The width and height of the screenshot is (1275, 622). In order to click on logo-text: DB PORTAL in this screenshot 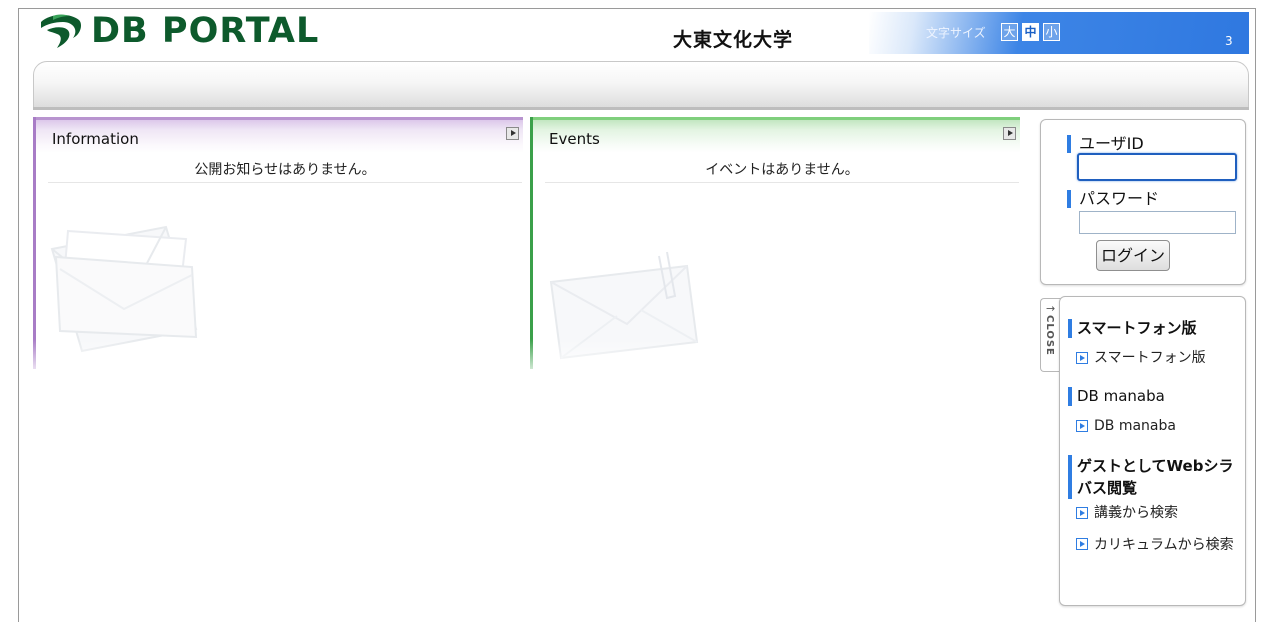, I will do `click(205, 31)`.